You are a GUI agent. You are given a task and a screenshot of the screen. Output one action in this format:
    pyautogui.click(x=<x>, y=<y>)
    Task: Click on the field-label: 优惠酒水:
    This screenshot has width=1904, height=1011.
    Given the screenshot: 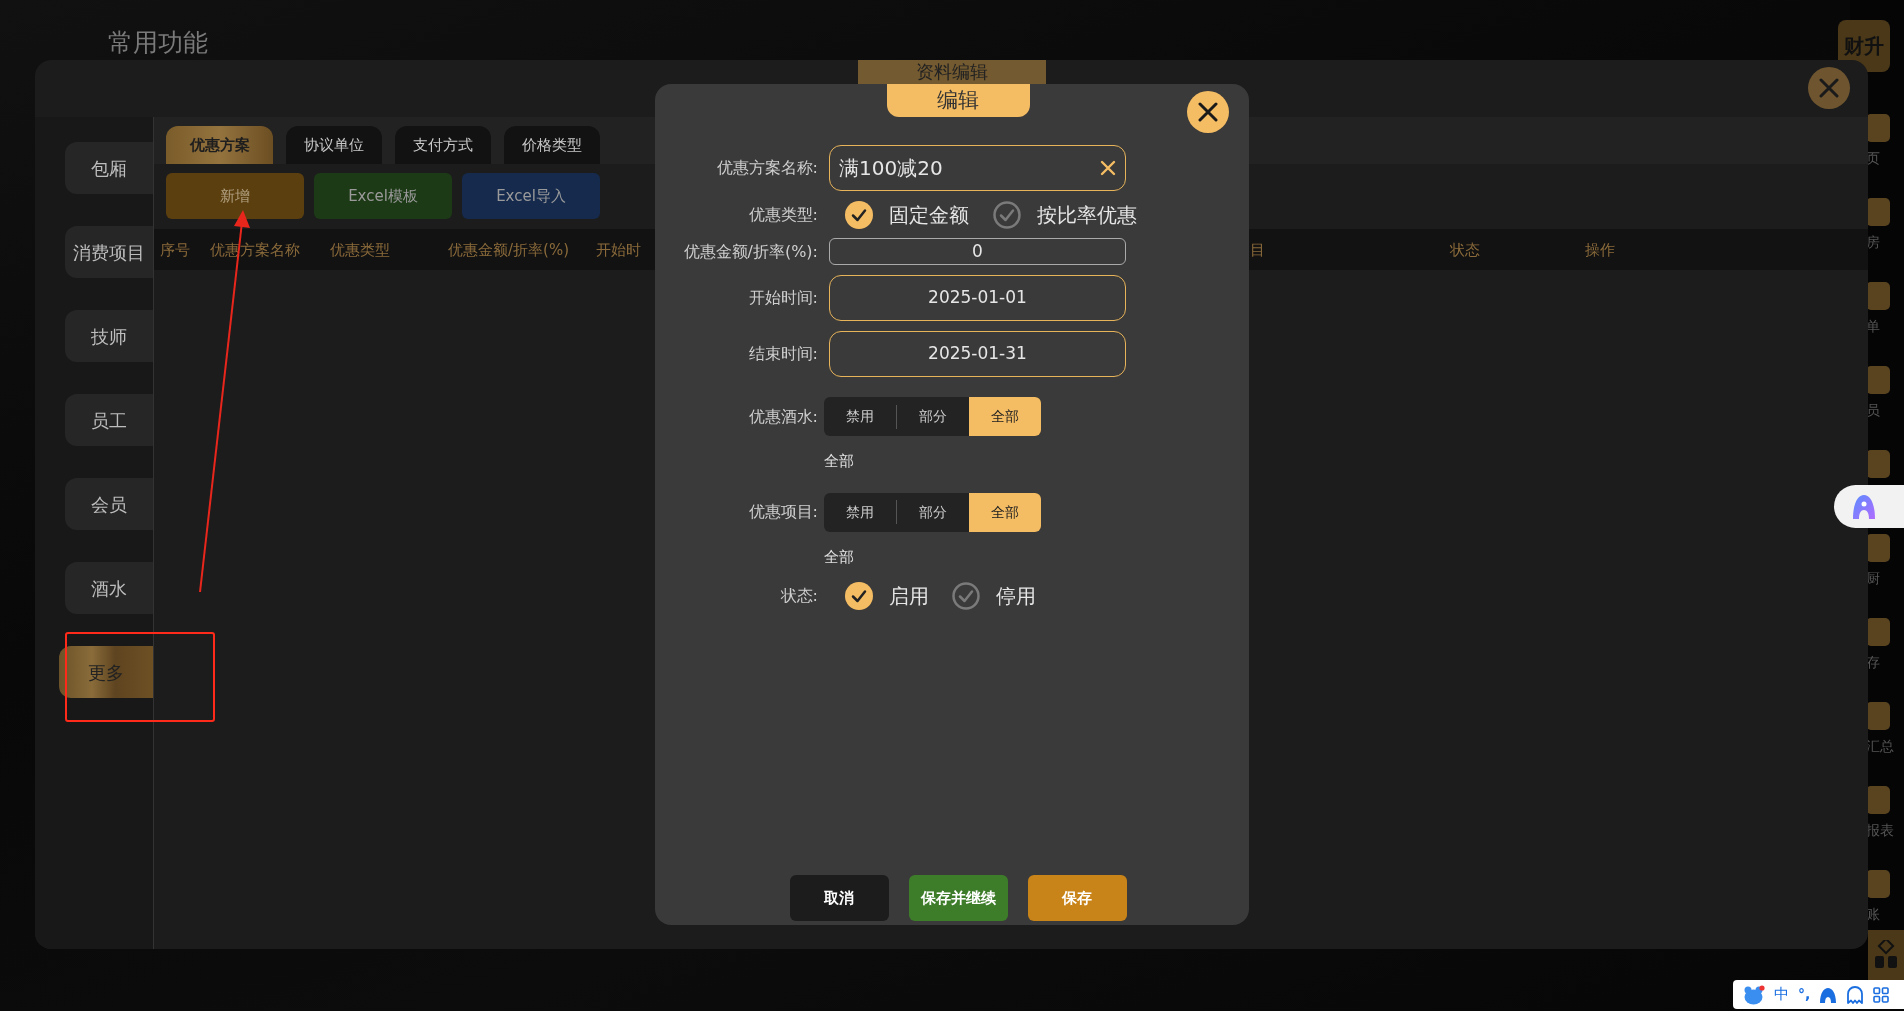 What is the action you would take?
    pyautogui.click(x=782, y=416)
    